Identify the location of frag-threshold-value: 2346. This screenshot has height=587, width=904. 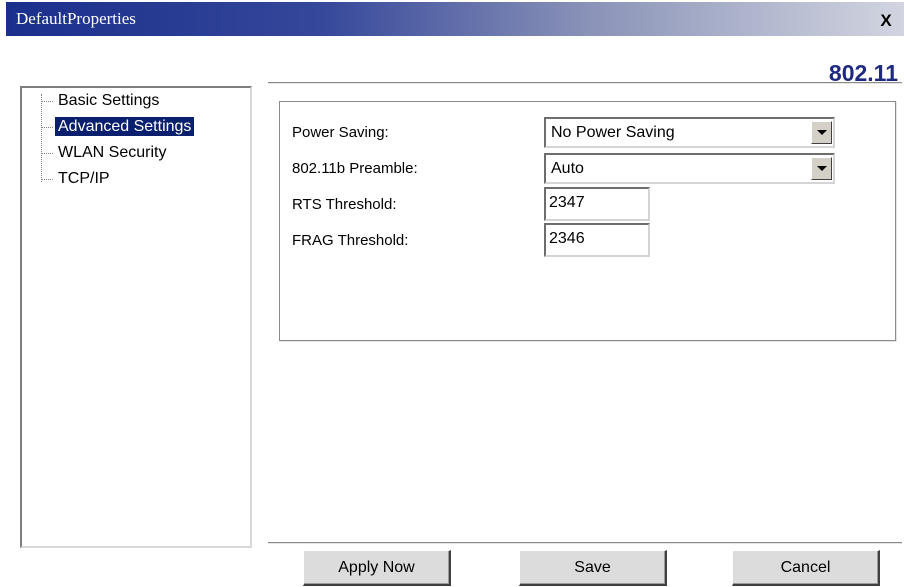
(567, 238).